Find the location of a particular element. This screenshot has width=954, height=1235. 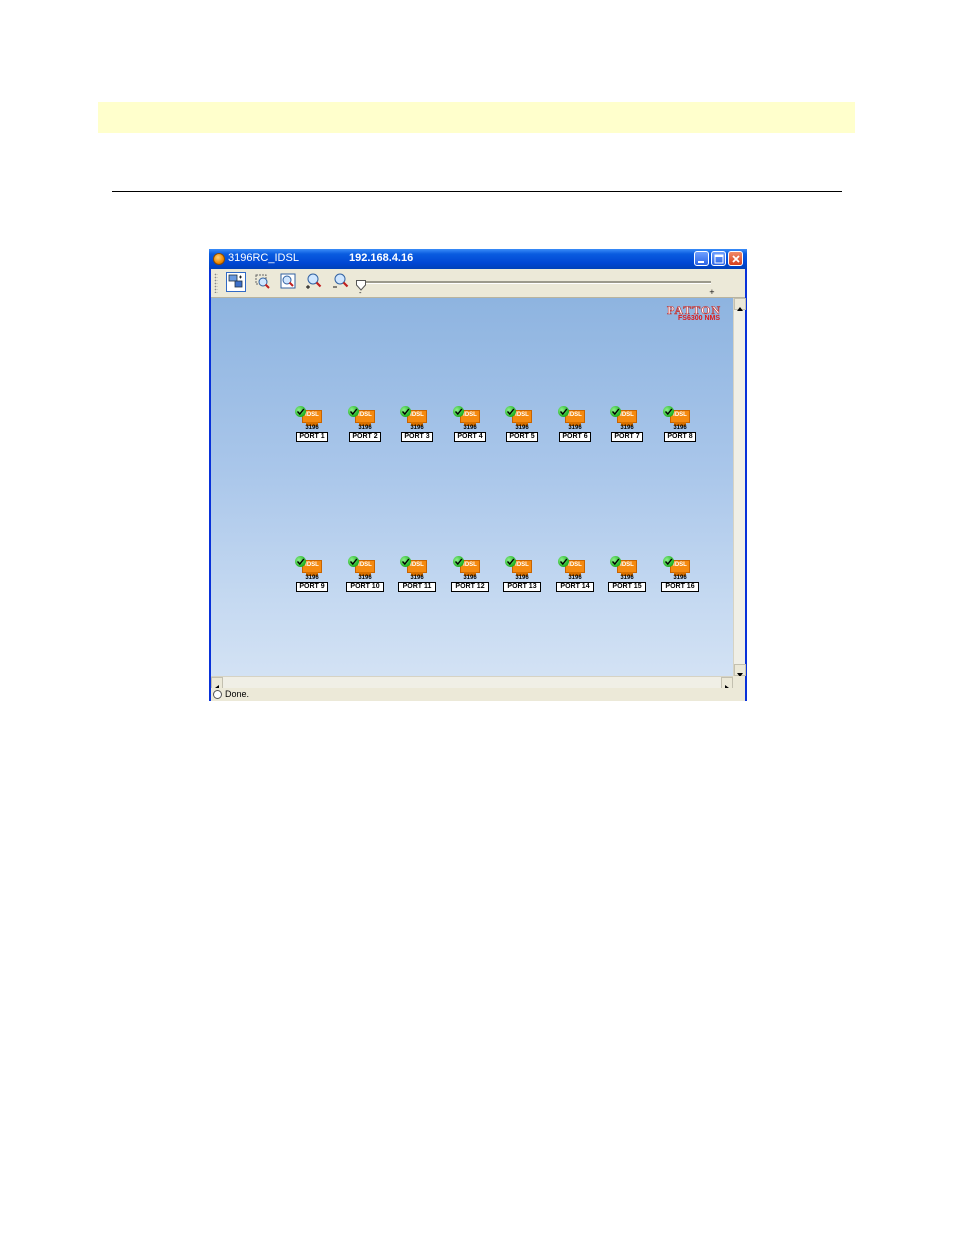

header-rule is located at coordinates (477, 191).